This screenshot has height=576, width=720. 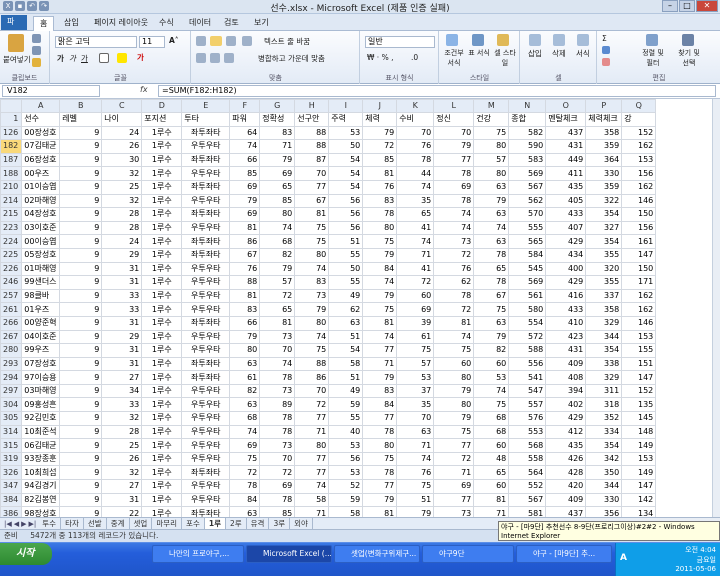 I want to click on table-cell: 583, so click(x=527, y=160).